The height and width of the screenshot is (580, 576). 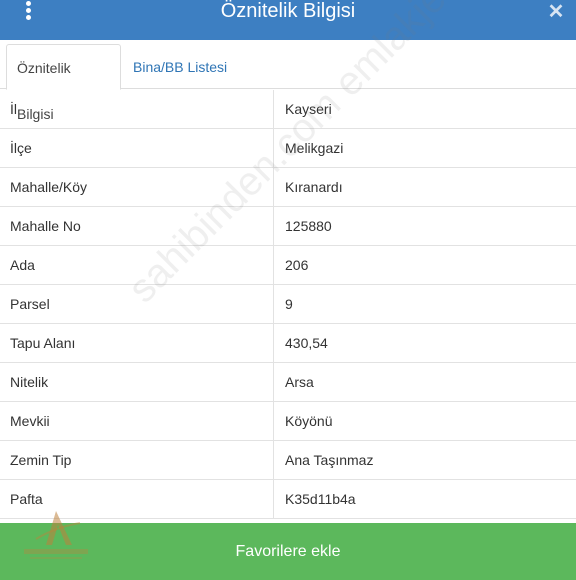 I want to click on table-row: Tapu Alanı 430,54, so click(x=288, y=343).